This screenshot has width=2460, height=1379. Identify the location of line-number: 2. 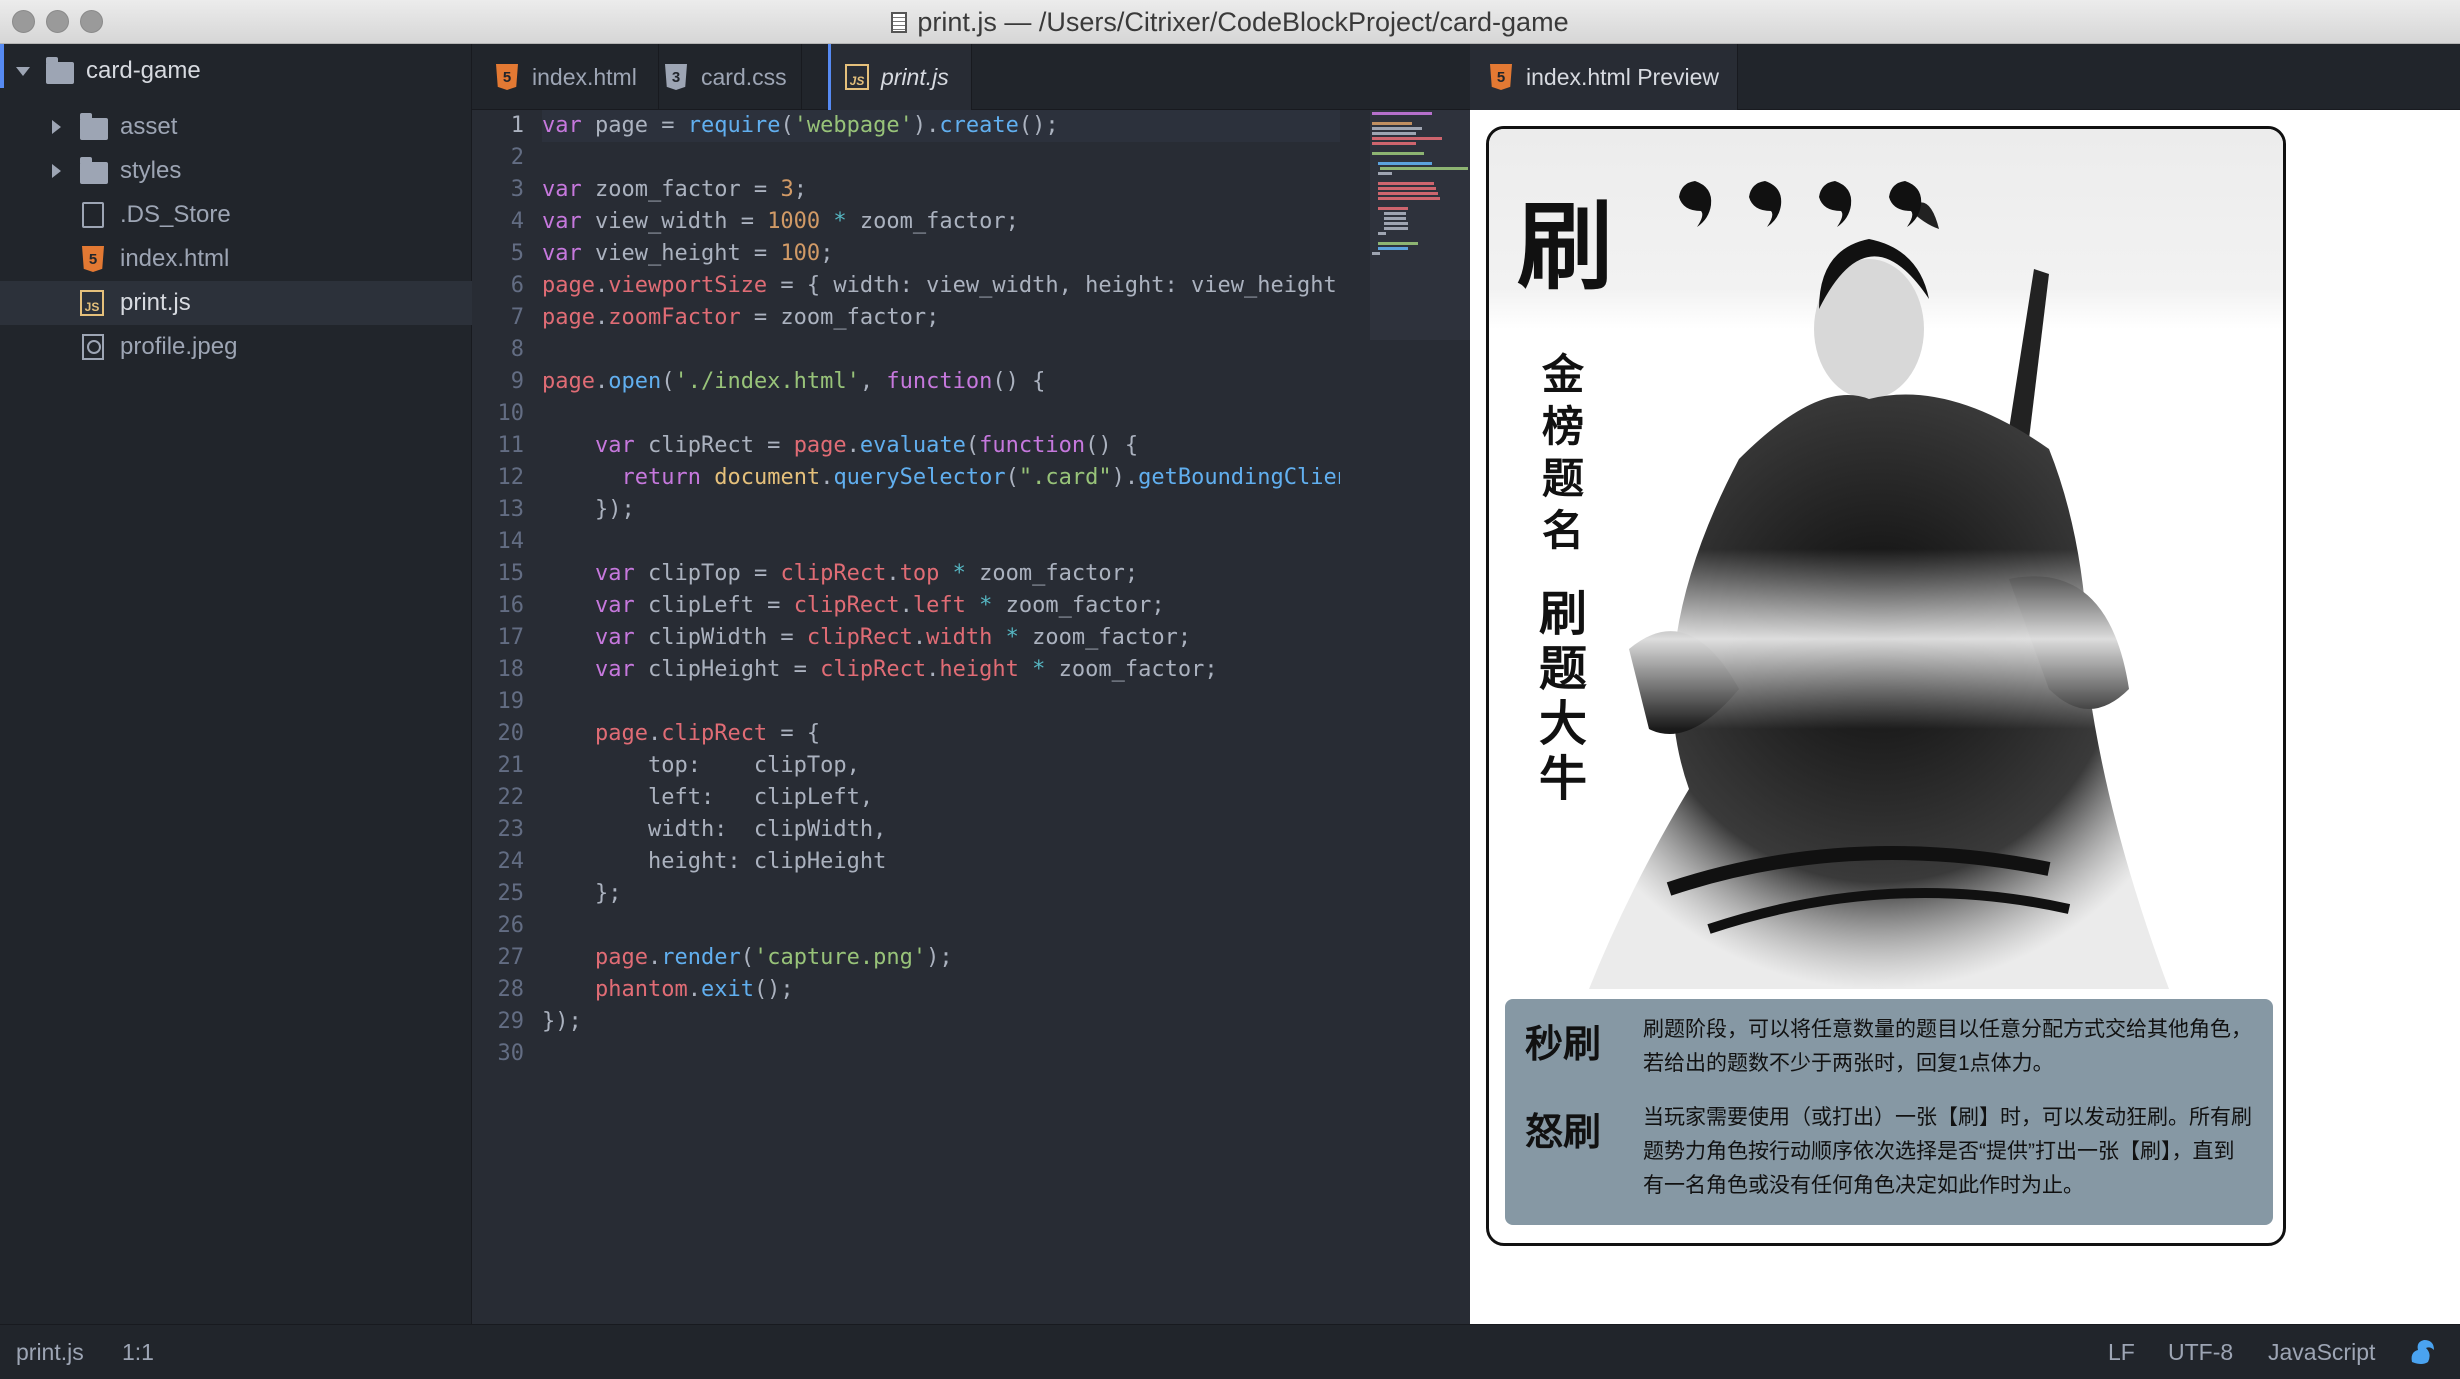
(517, 157).